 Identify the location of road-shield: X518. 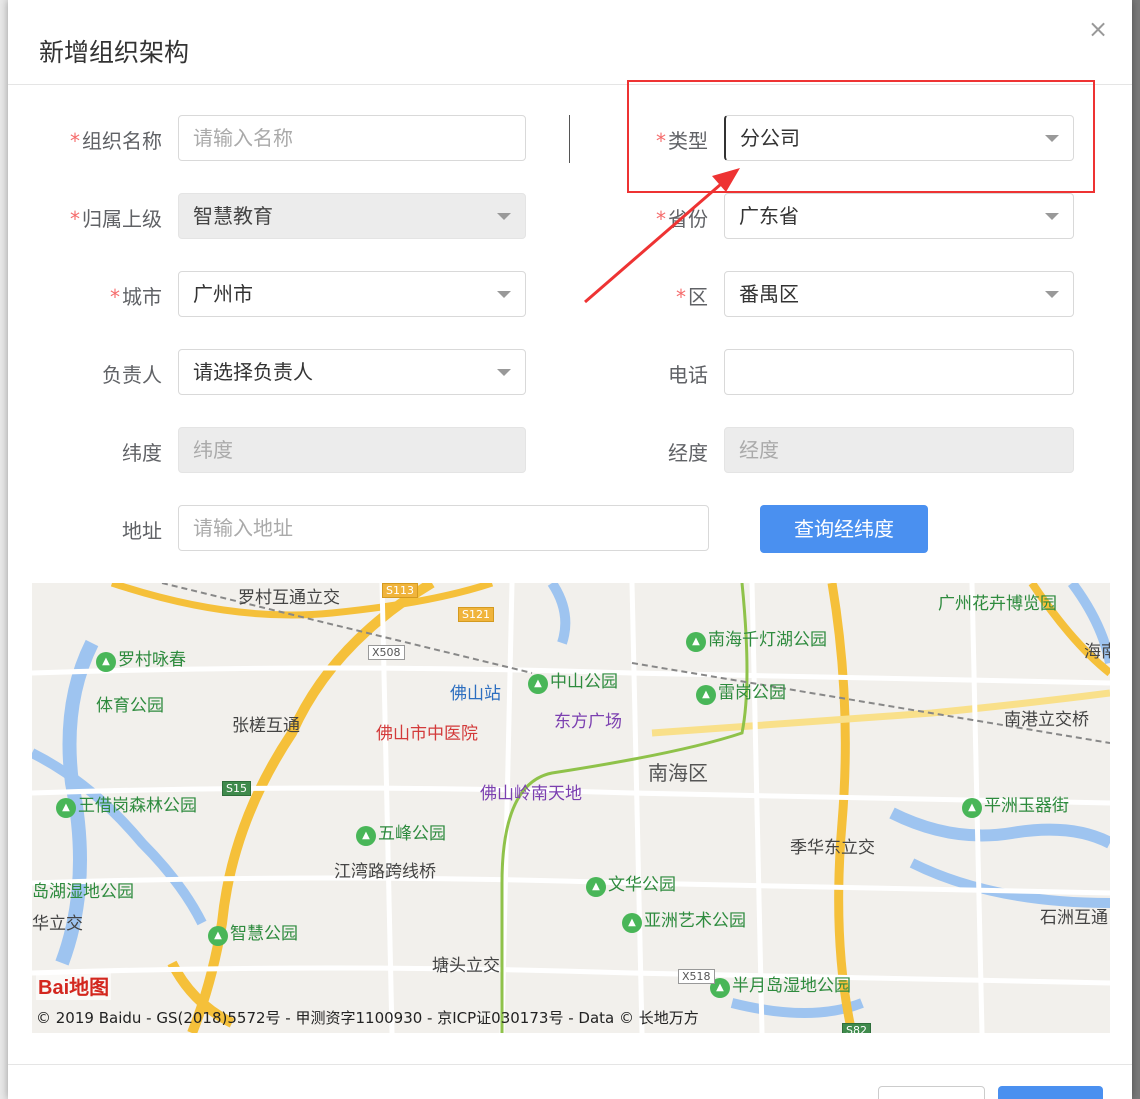
(696, 976).